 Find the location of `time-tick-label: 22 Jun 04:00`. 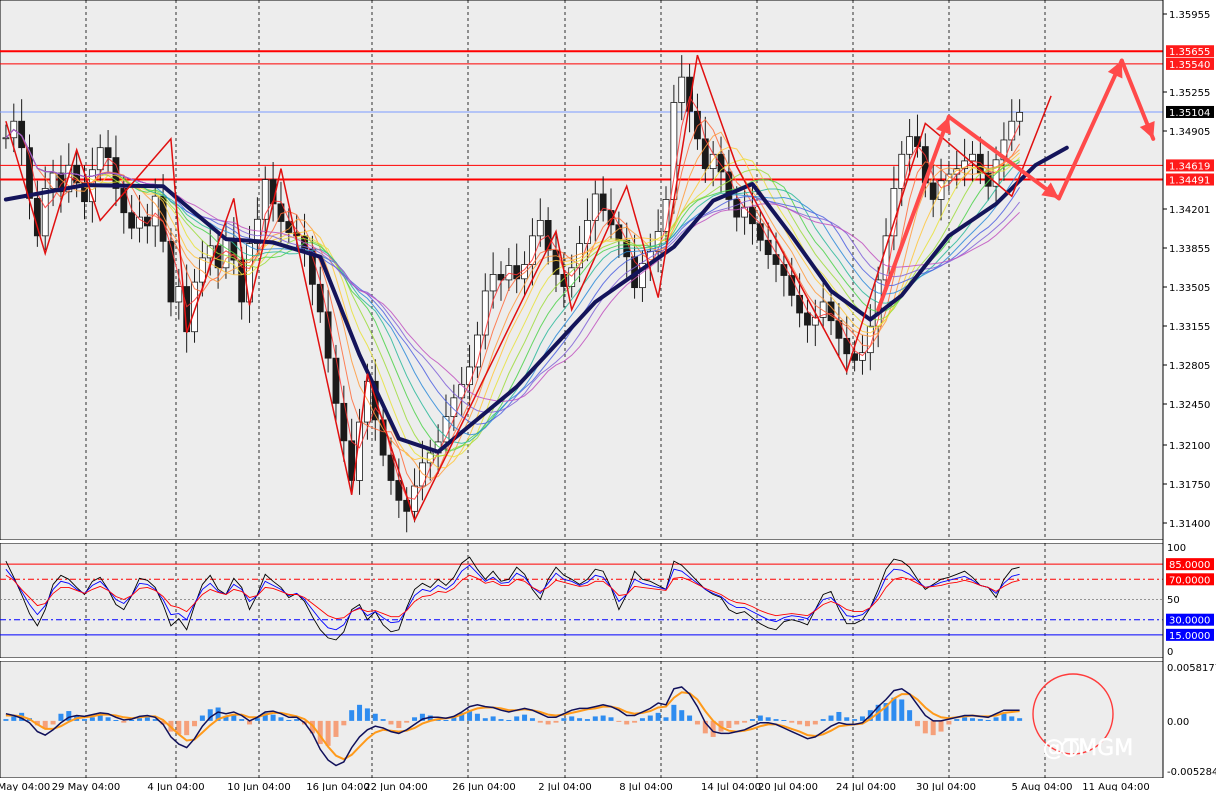

time-tick-label: 22 Jun 04:00 is located at coordinates (396, 786).